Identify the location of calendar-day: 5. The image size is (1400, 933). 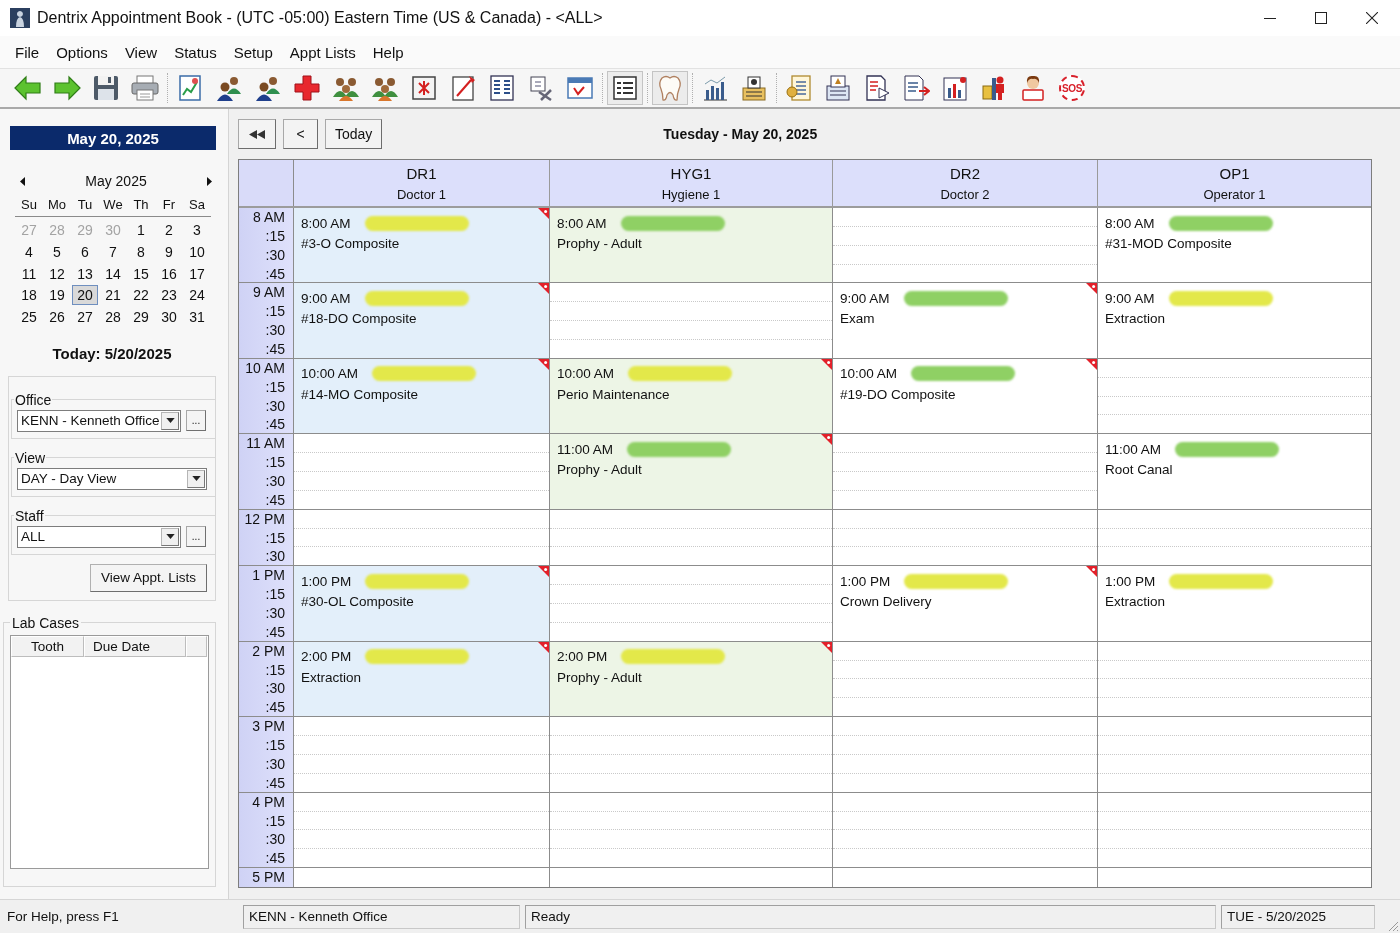
(57, 251).